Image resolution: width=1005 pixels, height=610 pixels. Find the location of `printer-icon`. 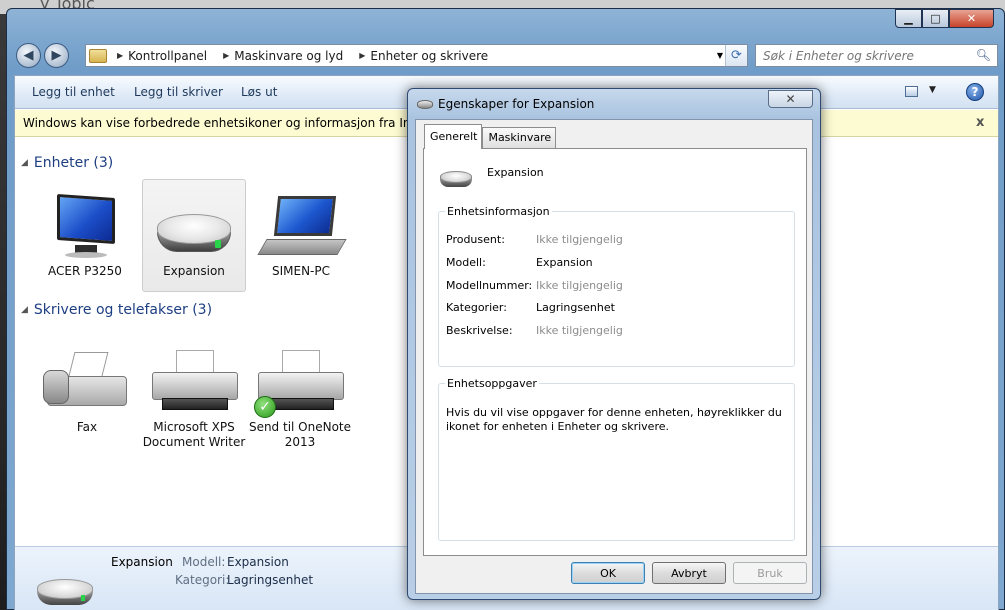

printer-icon is located at coordinates (194, 383).